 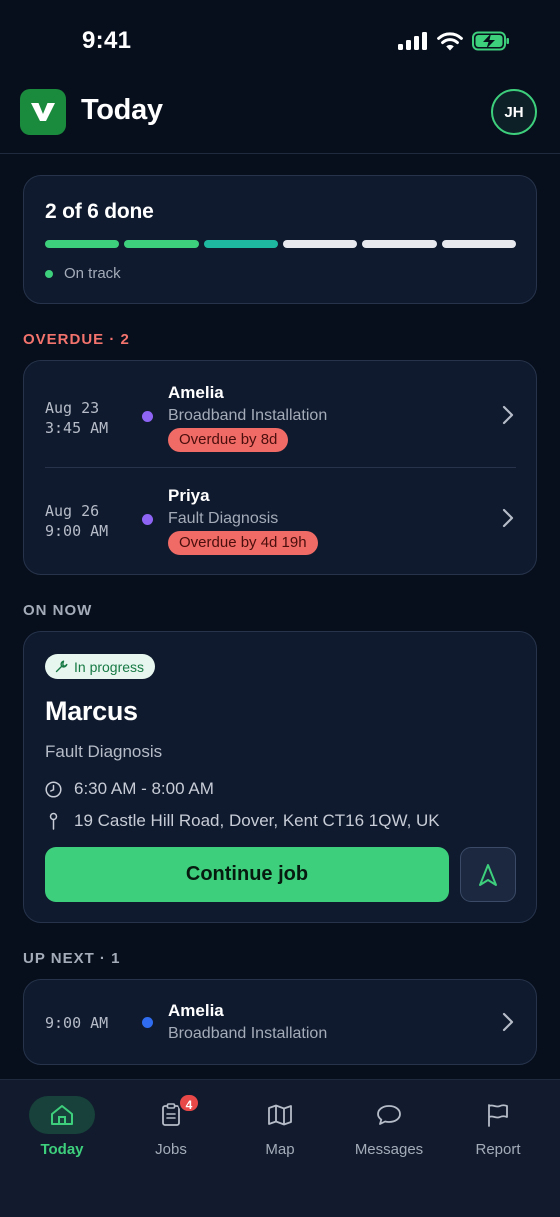 I want to click on navigate-button, so click(x=488, y=874).